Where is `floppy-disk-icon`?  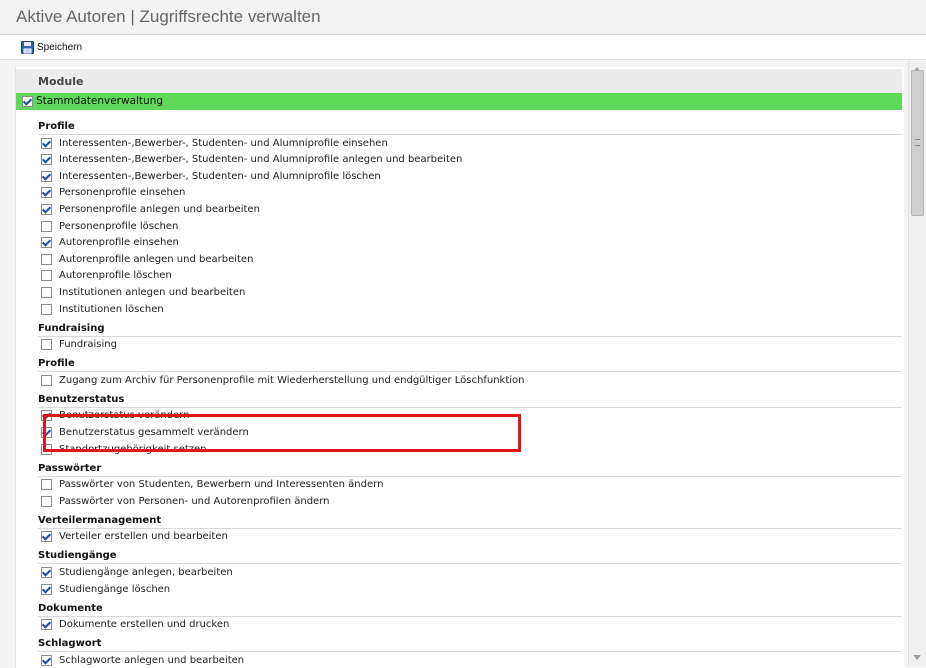
floppy-disk-icon is located at coordinates (27, 47).